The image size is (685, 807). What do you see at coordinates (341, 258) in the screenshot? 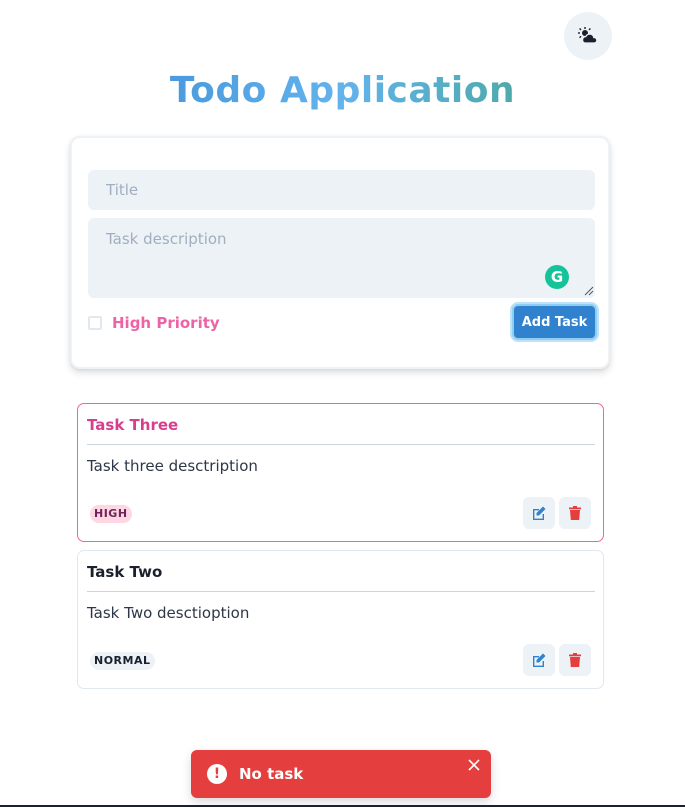
I see `description-input` at bounding box center [341, 258].